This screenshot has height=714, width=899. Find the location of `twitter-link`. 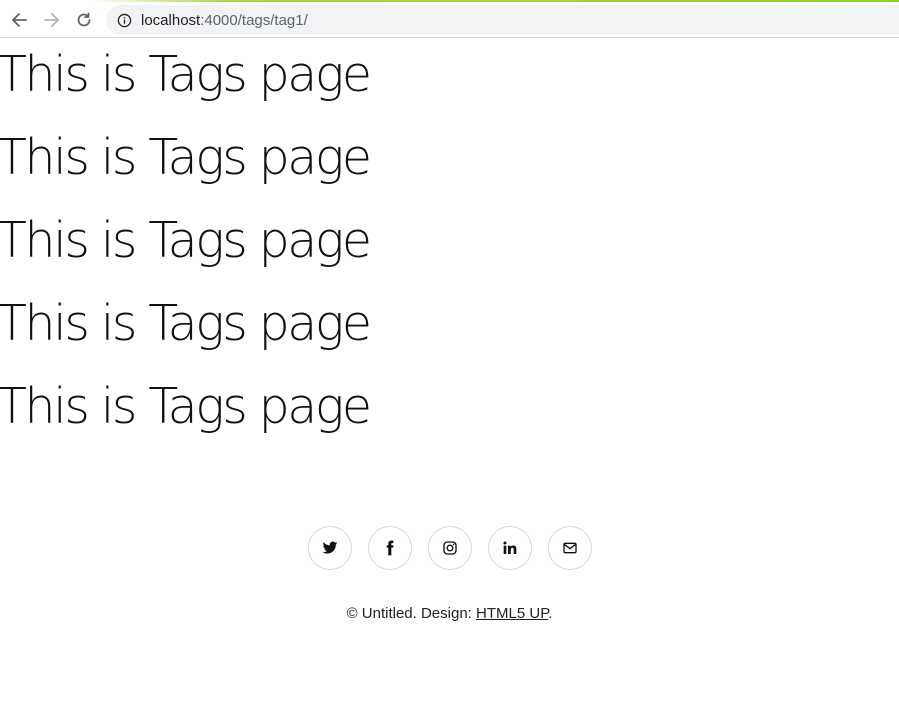

twitter-link is located at coordinates (329, 548).